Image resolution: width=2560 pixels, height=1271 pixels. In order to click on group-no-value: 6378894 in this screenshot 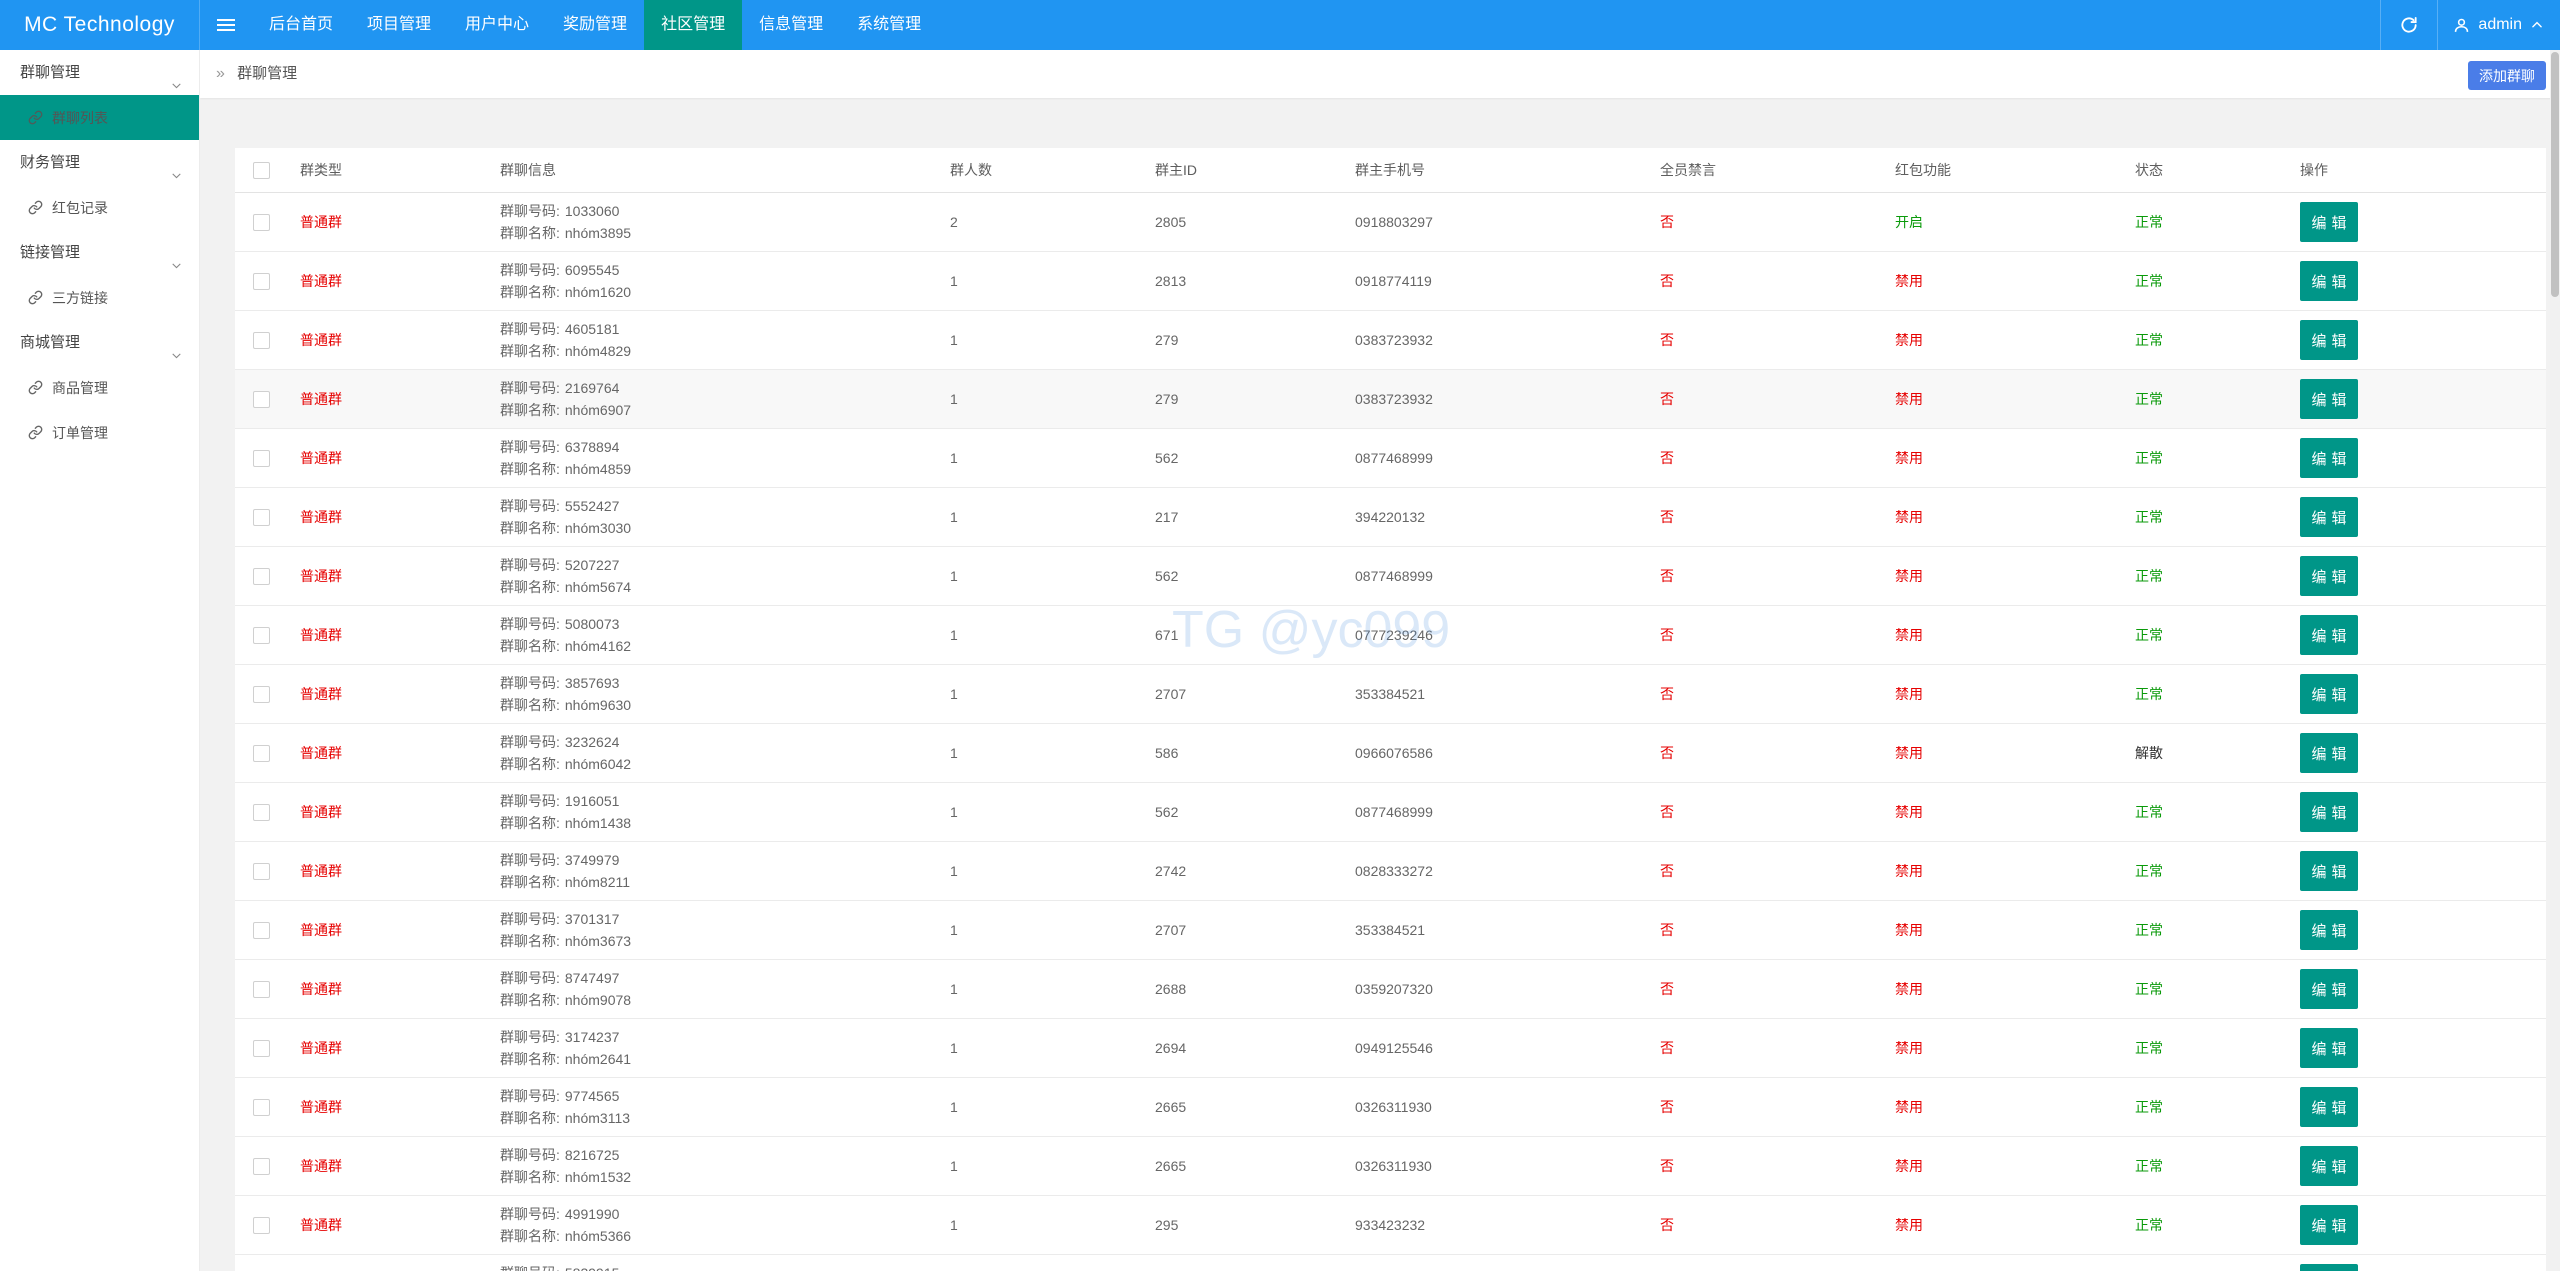, I will do `click(592, 447)`.